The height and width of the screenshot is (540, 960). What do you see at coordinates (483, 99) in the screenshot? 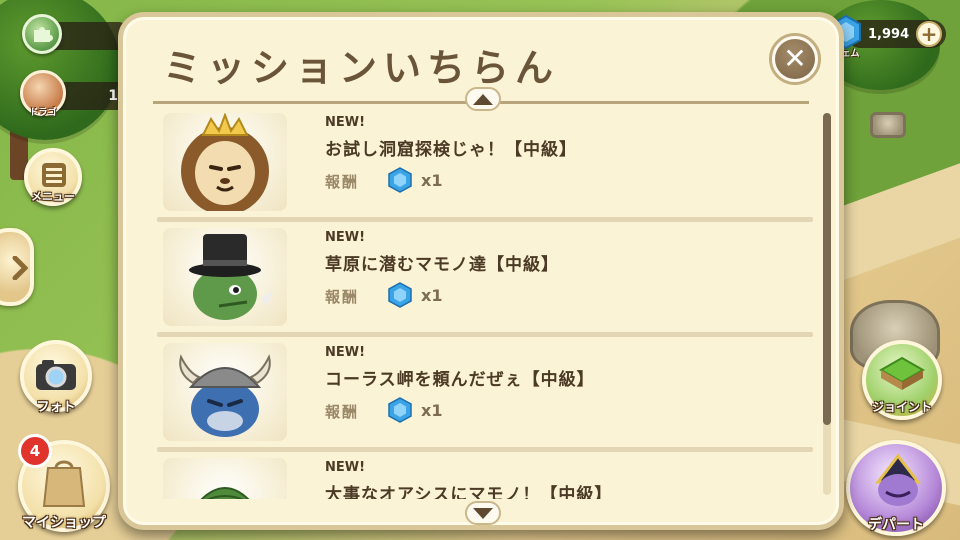
I see `arrow-up-icon` at bounding box center [483, 99].